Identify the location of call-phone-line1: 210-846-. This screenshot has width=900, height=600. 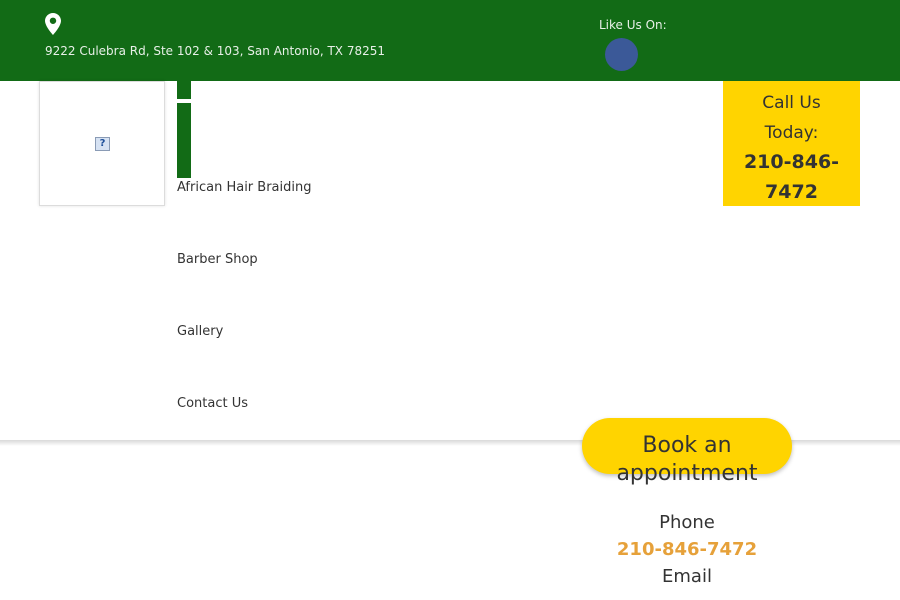
(791, 162).